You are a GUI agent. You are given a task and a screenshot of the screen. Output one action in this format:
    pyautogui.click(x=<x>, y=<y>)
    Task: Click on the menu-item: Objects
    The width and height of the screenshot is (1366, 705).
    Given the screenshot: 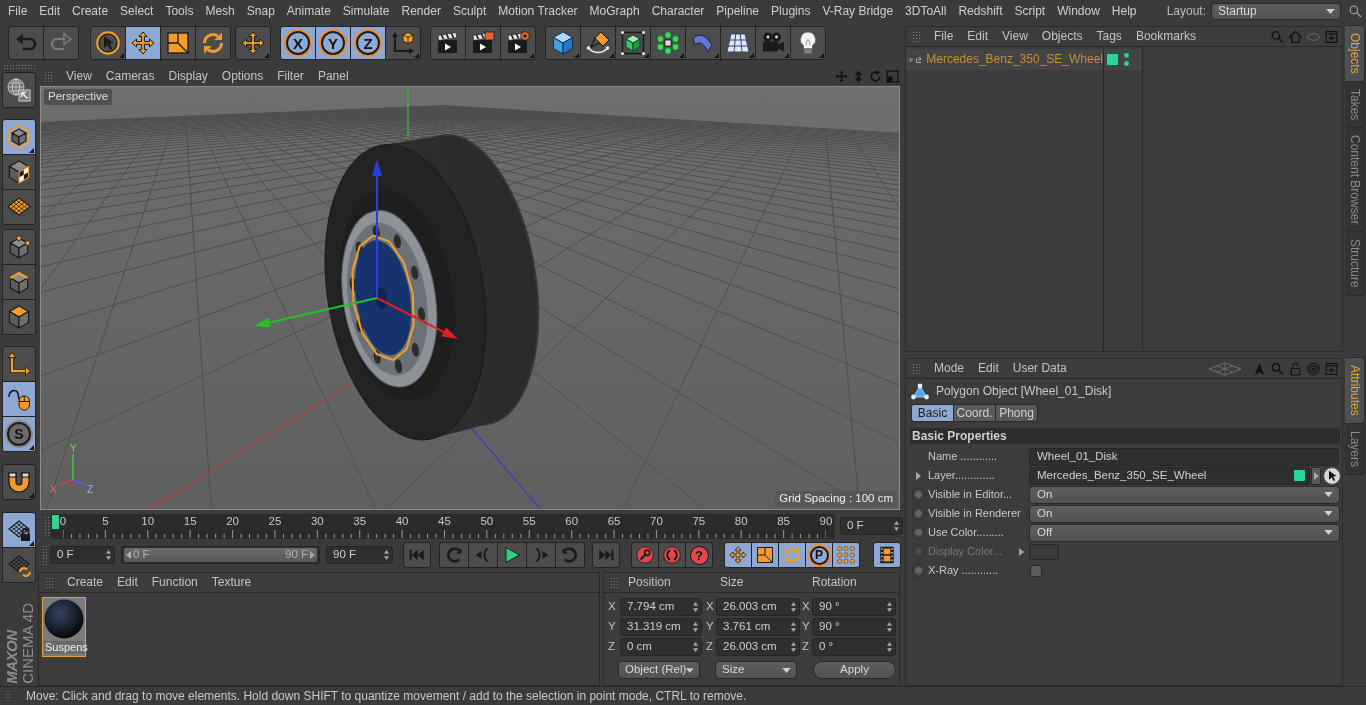 What is the action you would take?
    pyautogui.click(x=1062, y=36)
    